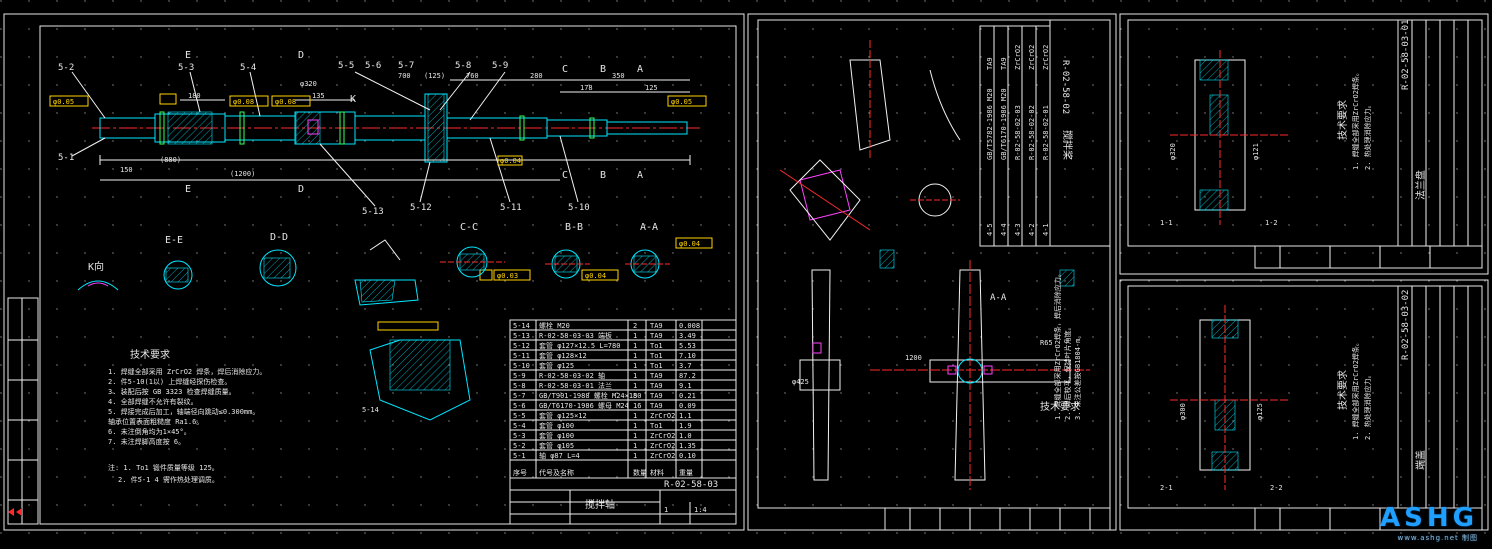  What do you see at coordinates (657, 472) in the screenshot?
I see `bom-header-mat: 材料` at bounding box center [657, 472].